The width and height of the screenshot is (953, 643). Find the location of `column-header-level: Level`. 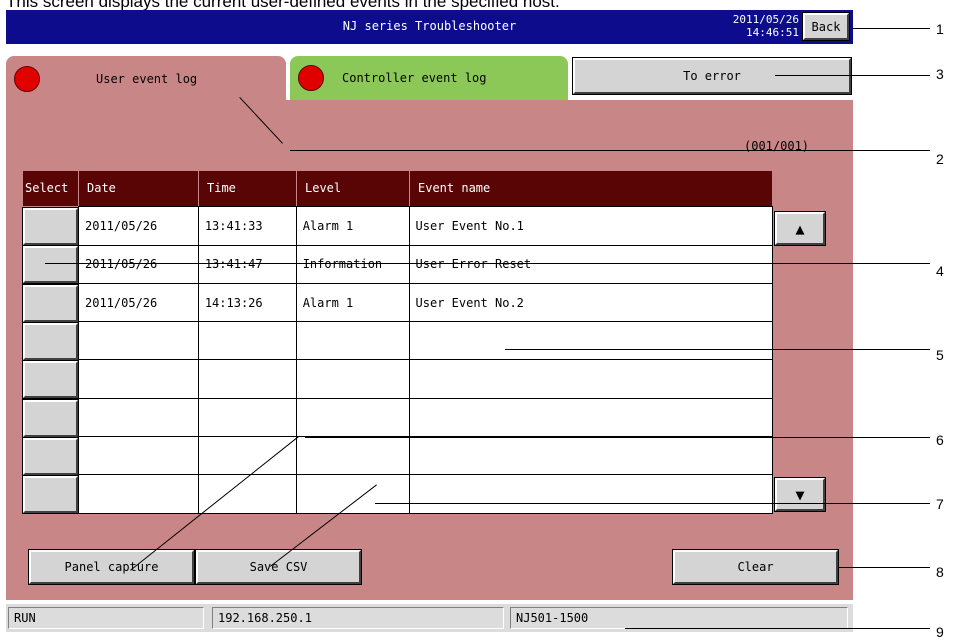

column-header-level: Level is located at coordinates (353, 188).